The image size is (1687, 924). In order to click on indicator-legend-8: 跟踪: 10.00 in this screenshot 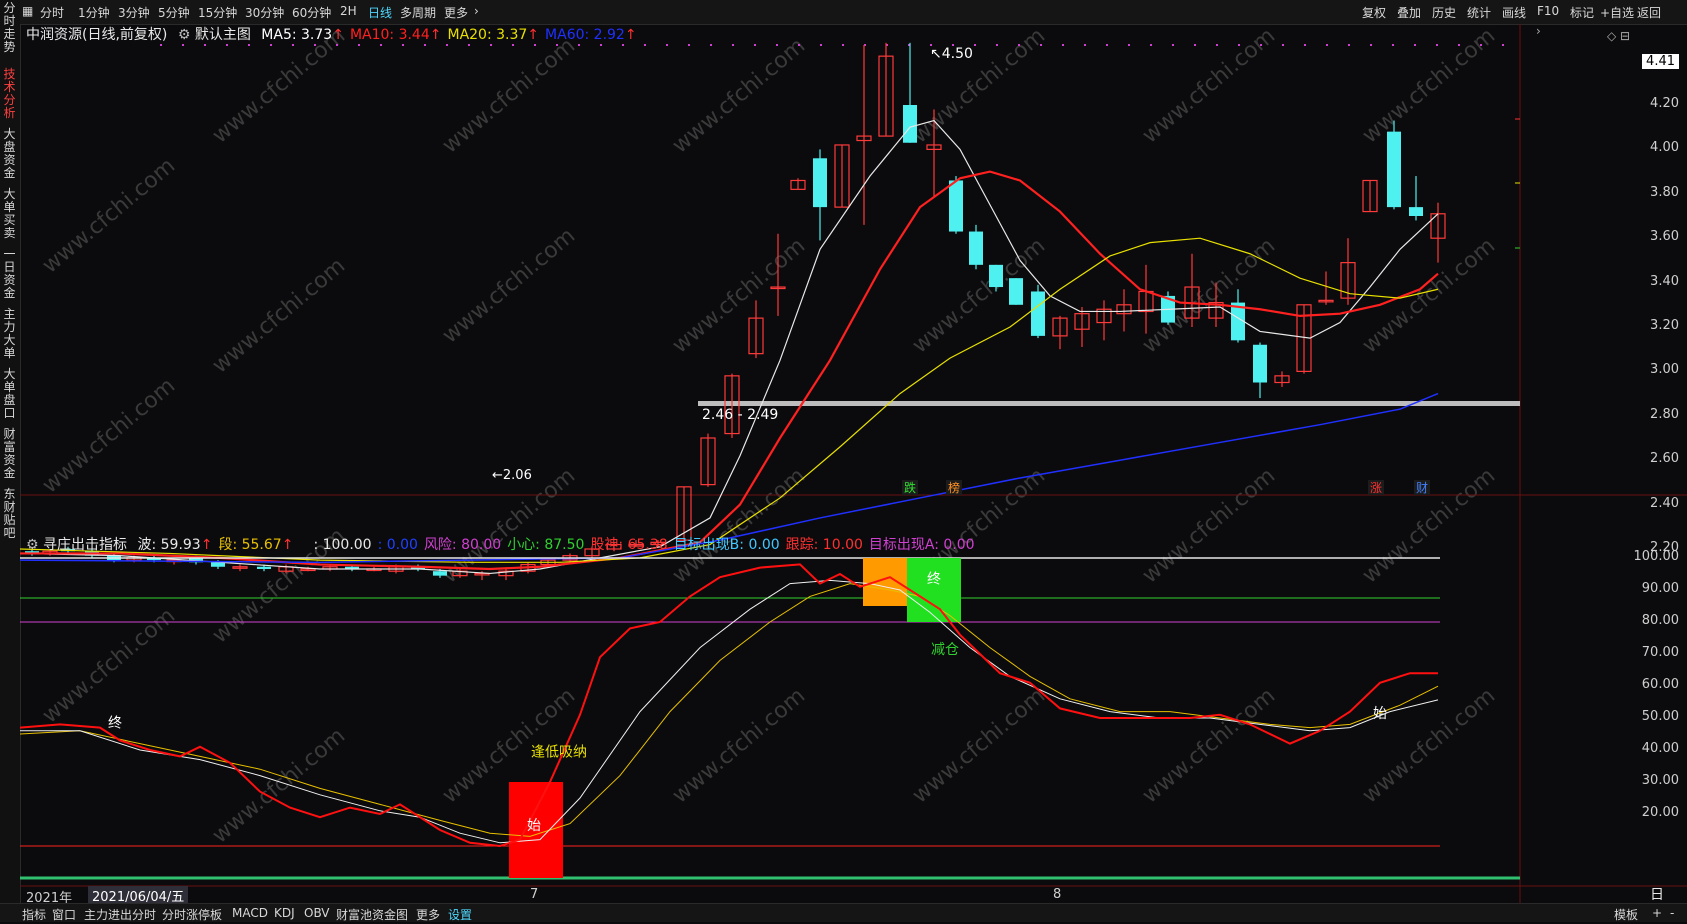, I will do `click(824, 545)`.